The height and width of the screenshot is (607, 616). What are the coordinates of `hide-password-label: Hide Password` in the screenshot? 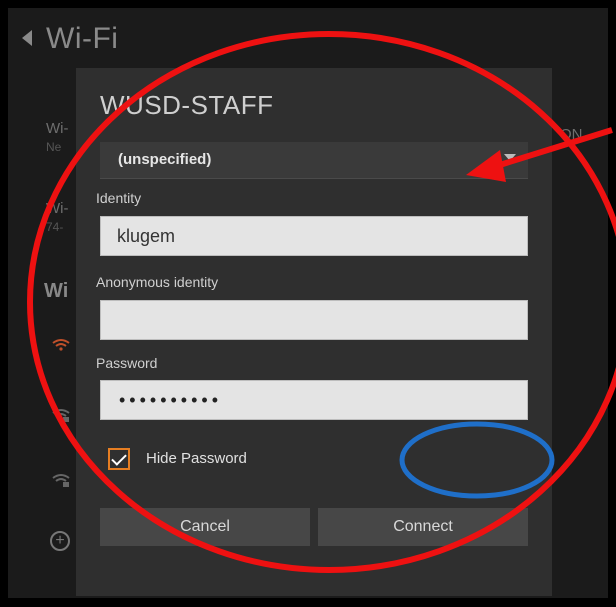 It's located at (196, 458).